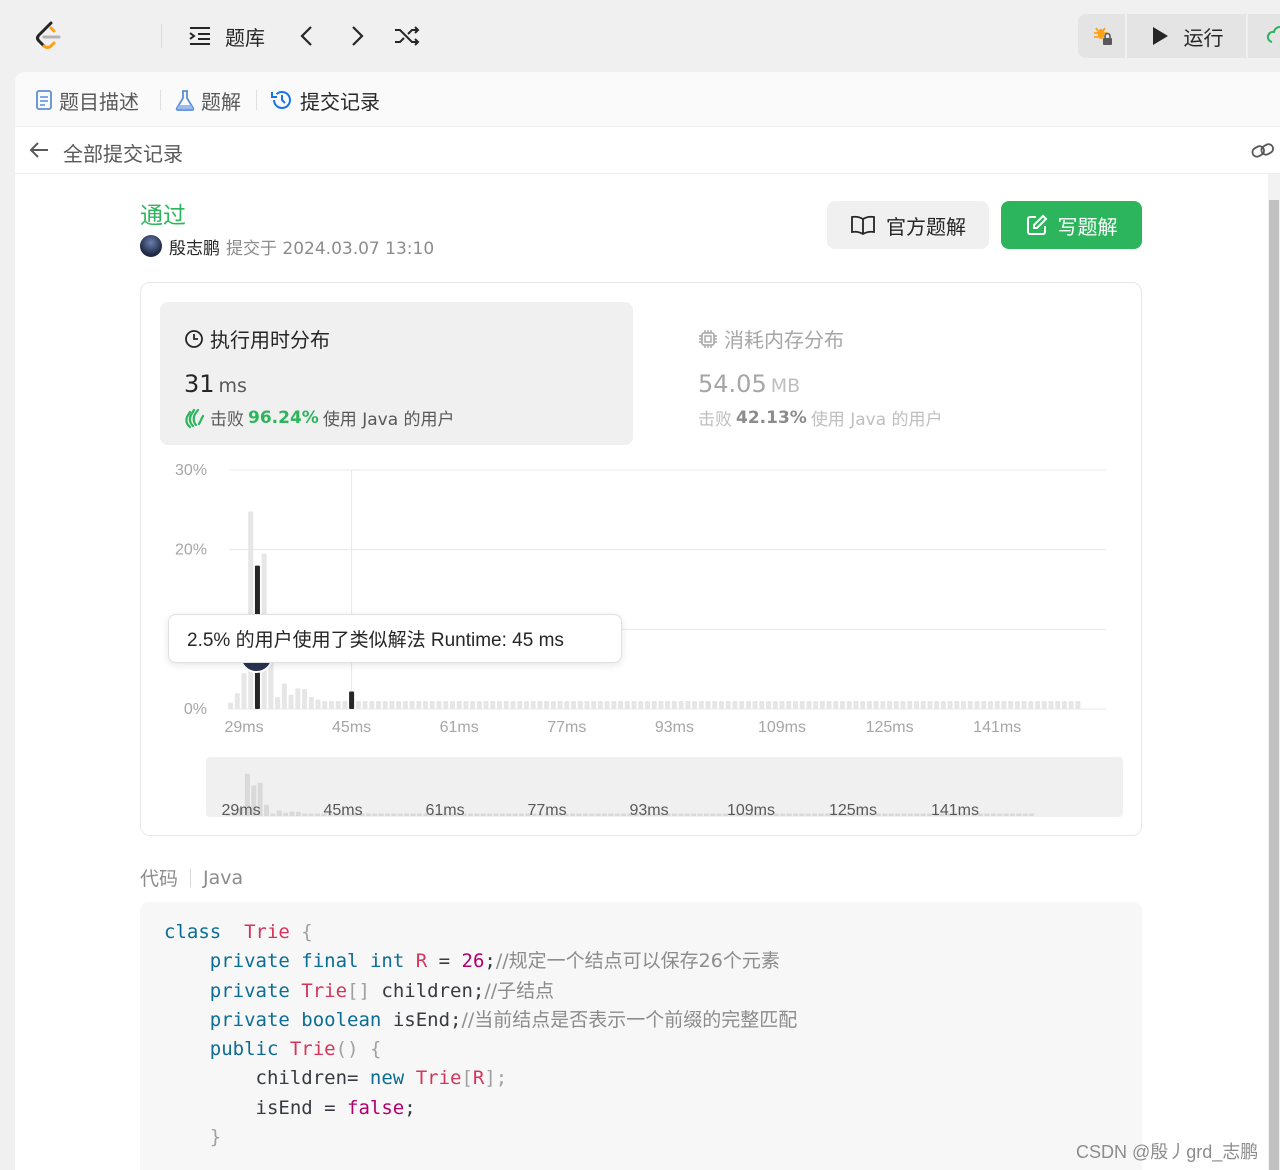  I want to click on arrow-left-icon, so click(39, 150).